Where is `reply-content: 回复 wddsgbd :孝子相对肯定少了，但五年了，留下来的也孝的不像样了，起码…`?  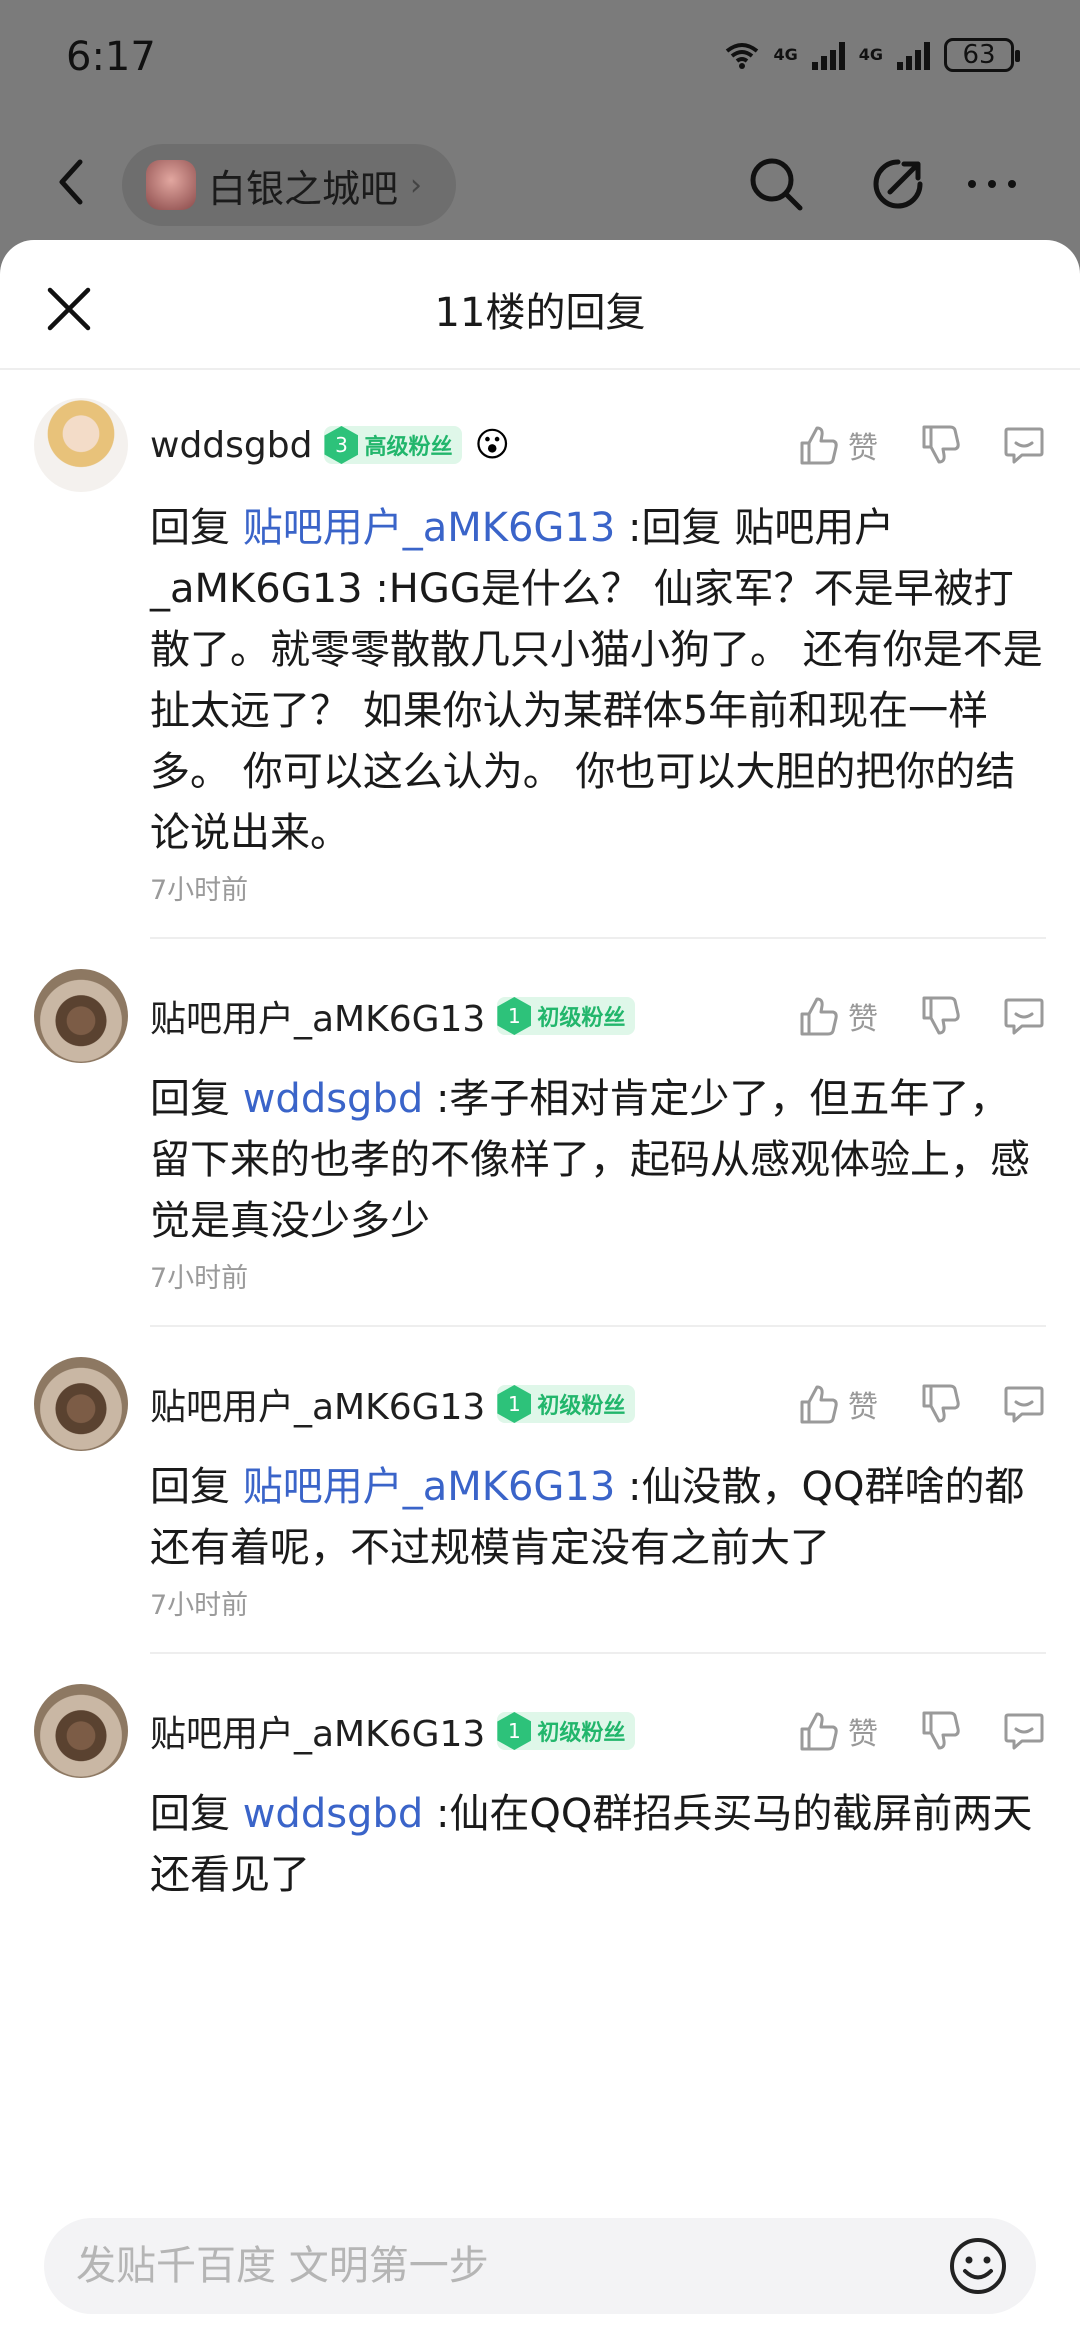
reply-content: 回复 wddsgbd :孝子相对肯定少了，但五年了，留下来的也孝的不像样了，起码… is located at coordinates (598, 1160).